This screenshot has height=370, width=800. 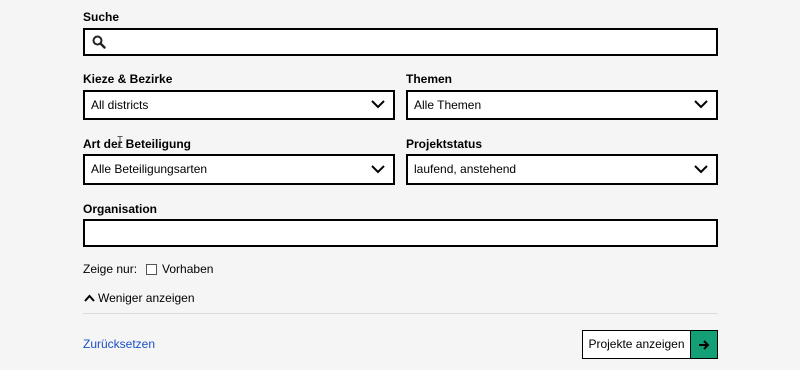 What do you see at coordinates (465, 169) in the screenshot?
I see `status-value: laufend, anstehend` at bounding box center [465, 169].